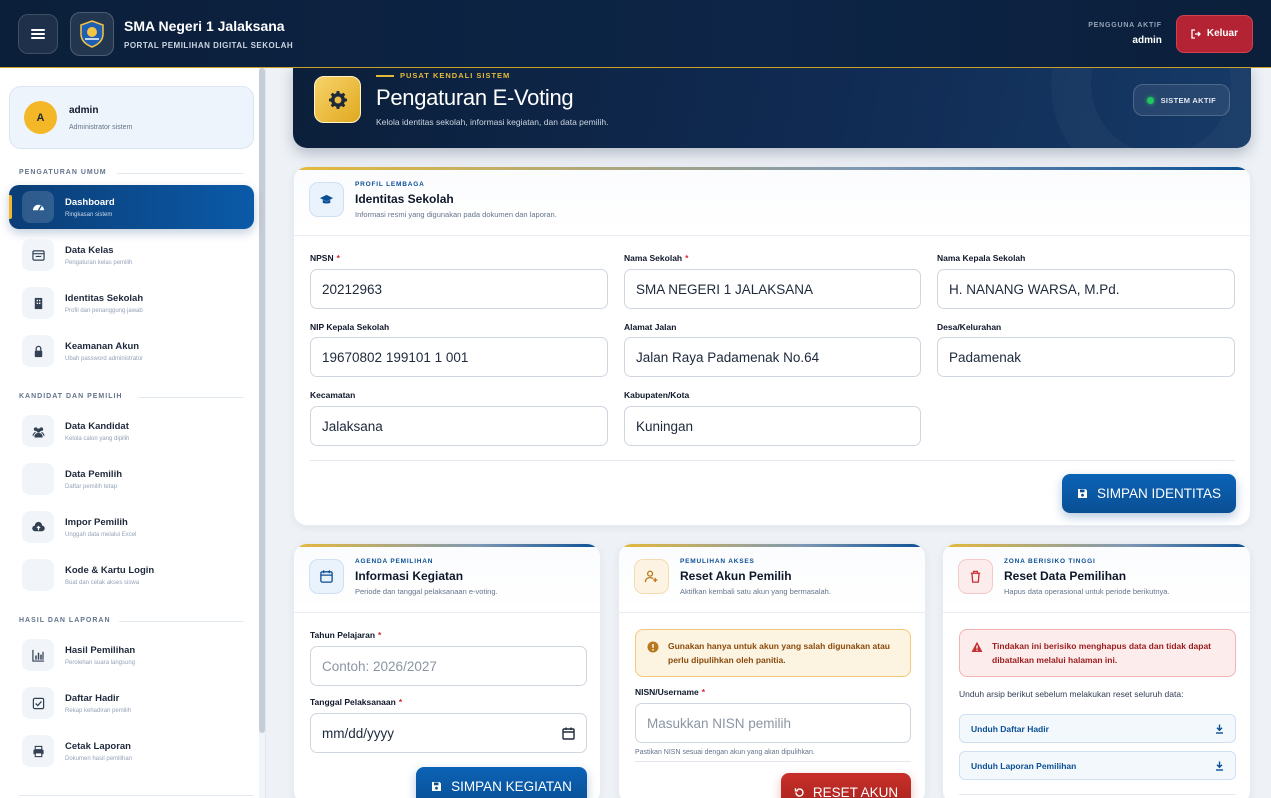 The image size is (1271, 798). Describe the element at coordinates (1097, 765) in the screenshot. I see `download-report-button: Unduh Laporan Pemilihan` at that location.